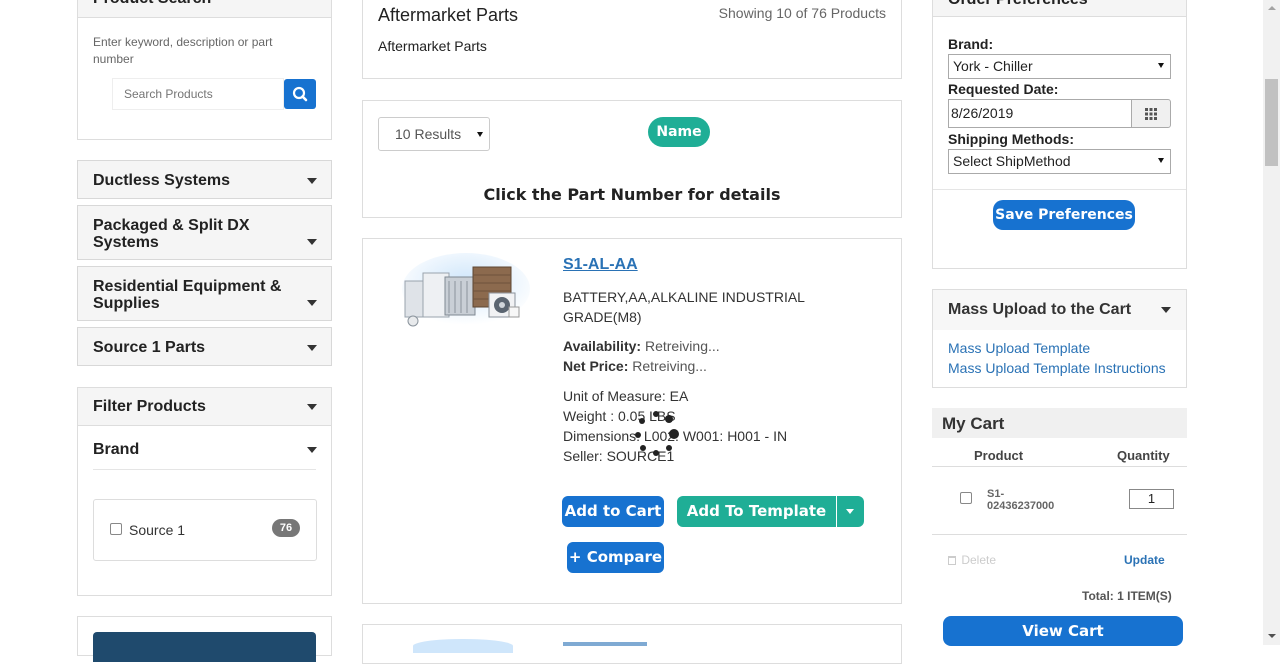 The image size is (1280, 668). Describe the element at coordinates (996, 494) in the screenshot. I see `cart-item-code-line1: S1-` at that location.